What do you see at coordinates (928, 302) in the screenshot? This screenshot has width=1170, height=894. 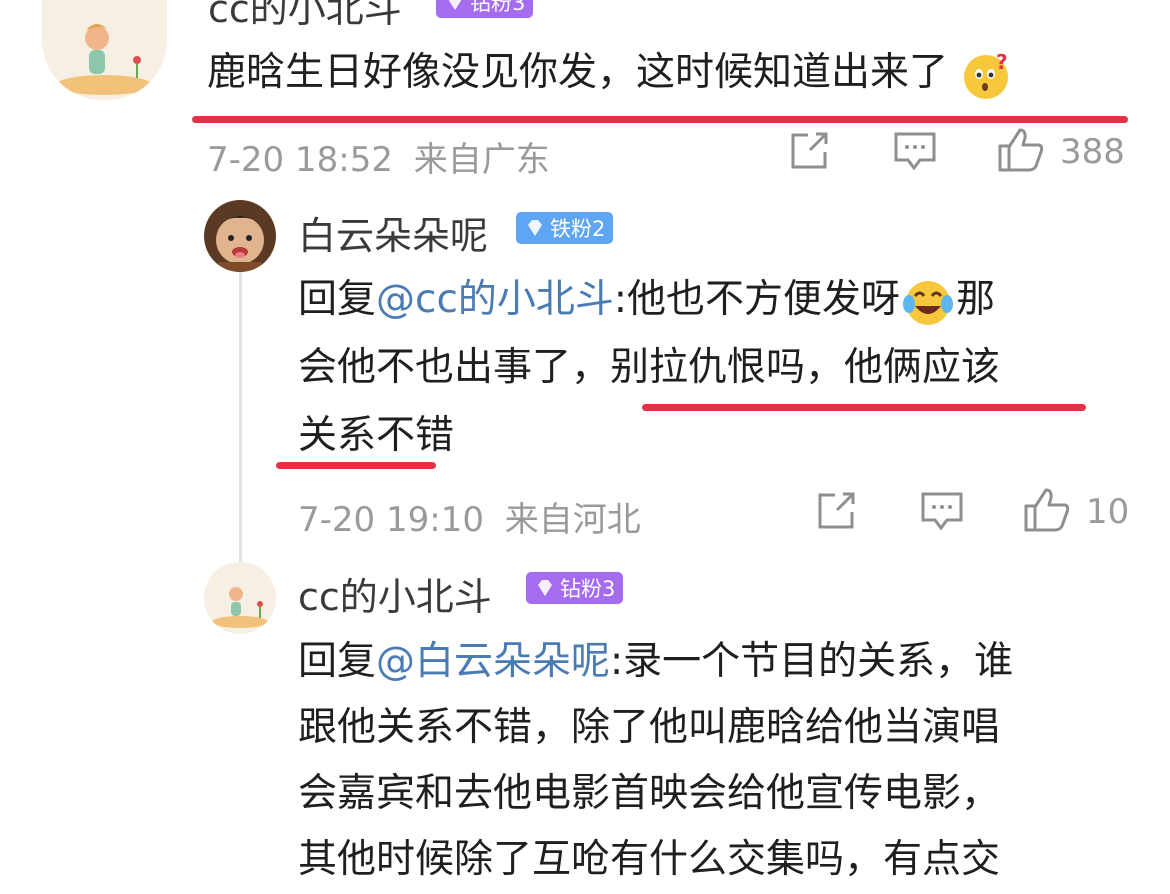 I see `laughing-tears-emoji-icon` at bounding box center [928, 302].